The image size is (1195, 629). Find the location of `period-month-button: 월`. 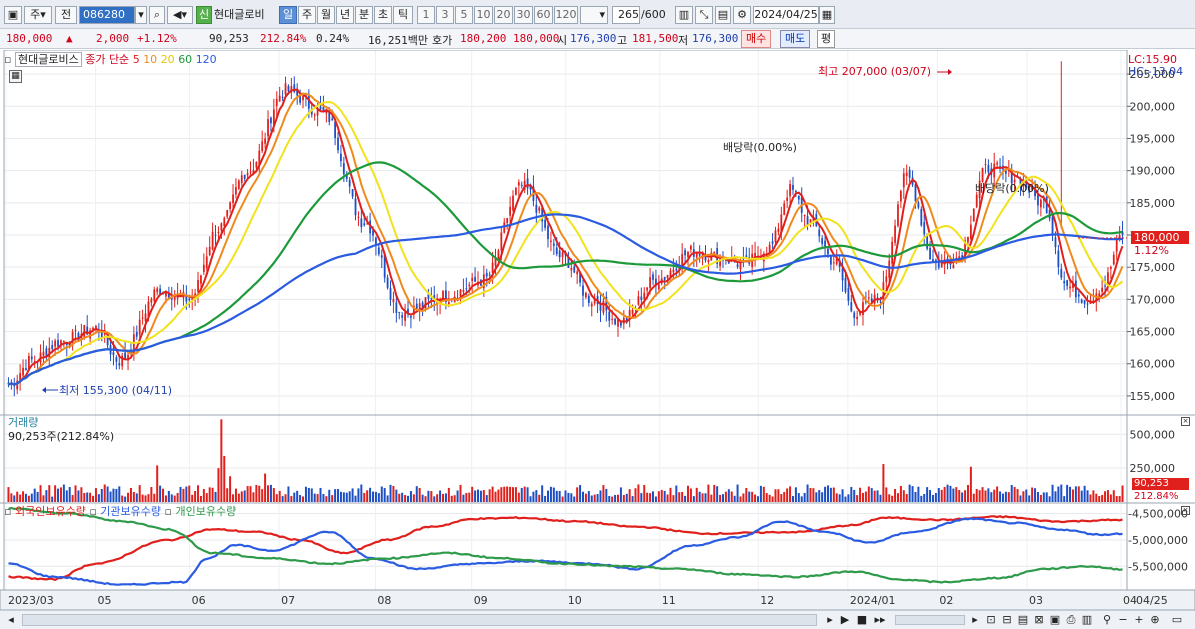

period-month-button: 월 is located at coordinates (326, 15).